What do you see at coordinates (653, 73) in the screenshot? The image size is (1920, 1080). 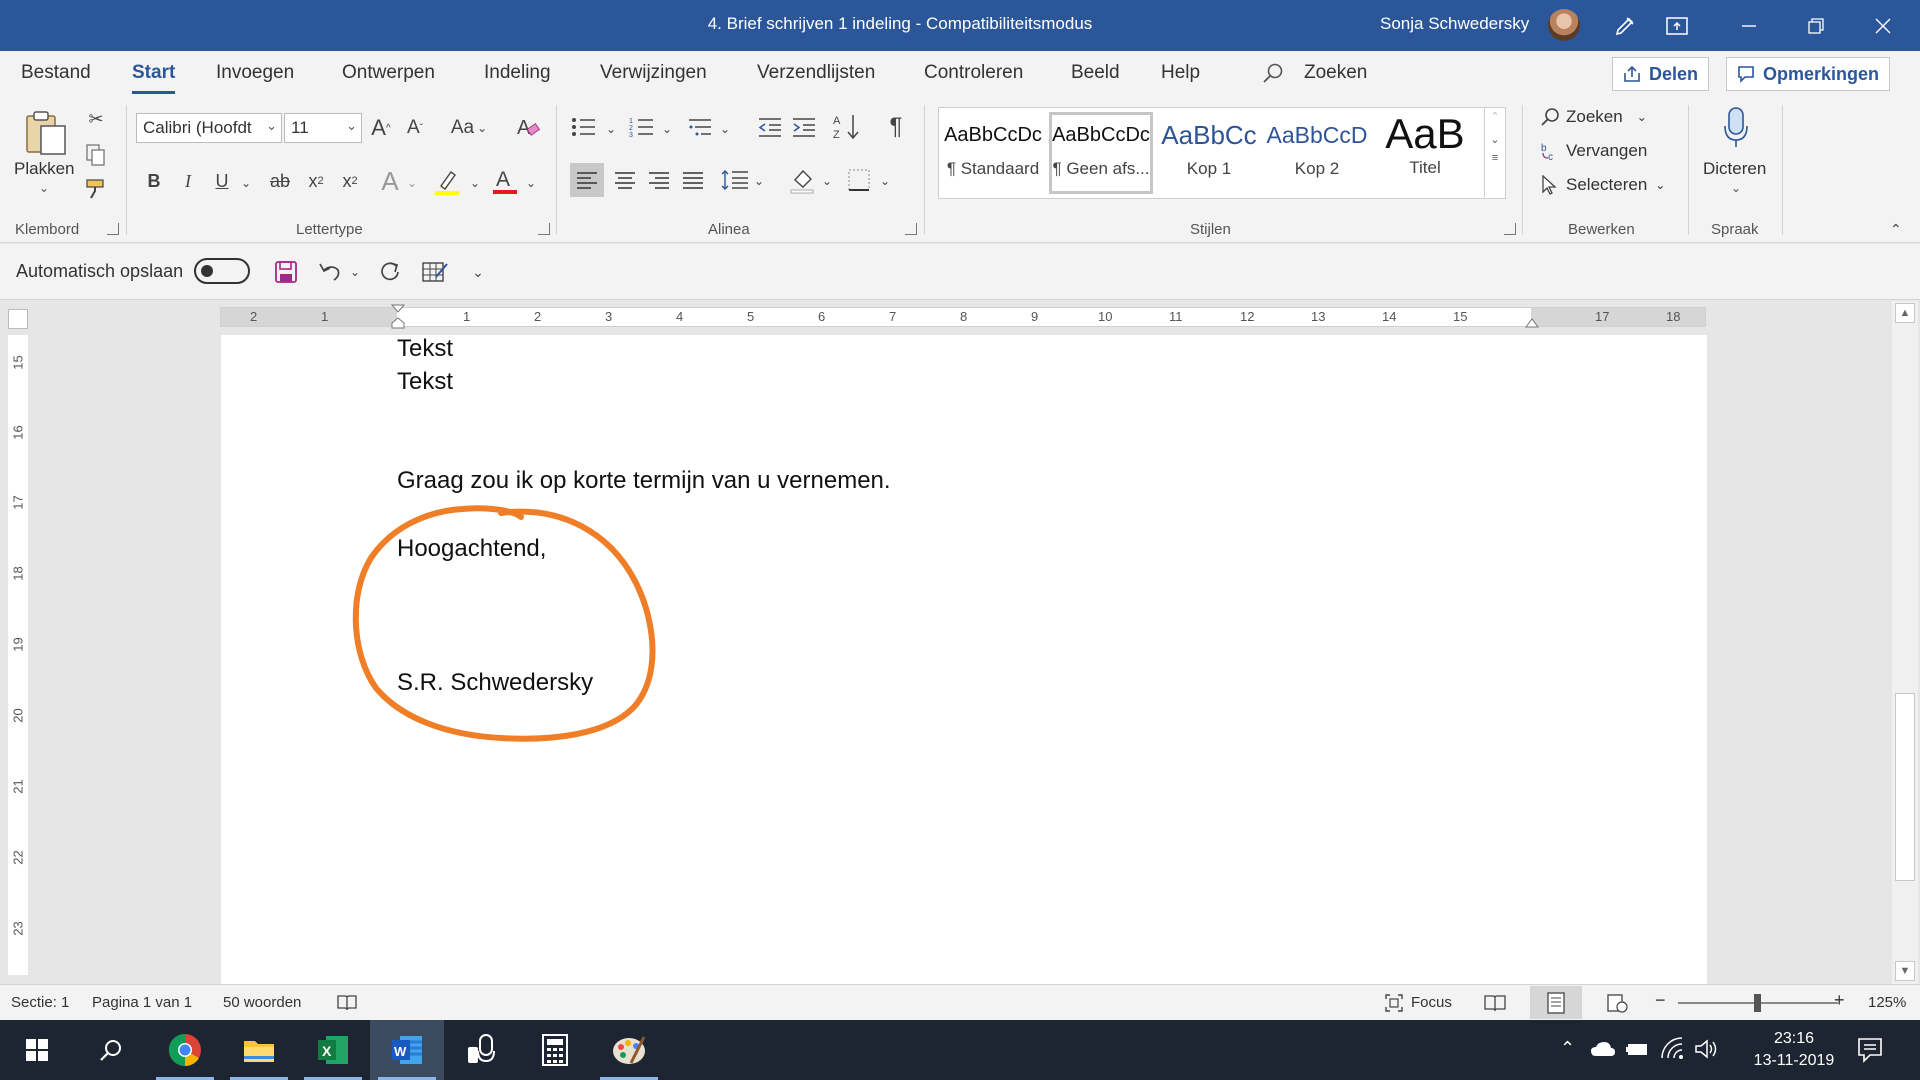 I see `tab-verwijzingen: Verwijzingen` at bounding box center [653, 73].